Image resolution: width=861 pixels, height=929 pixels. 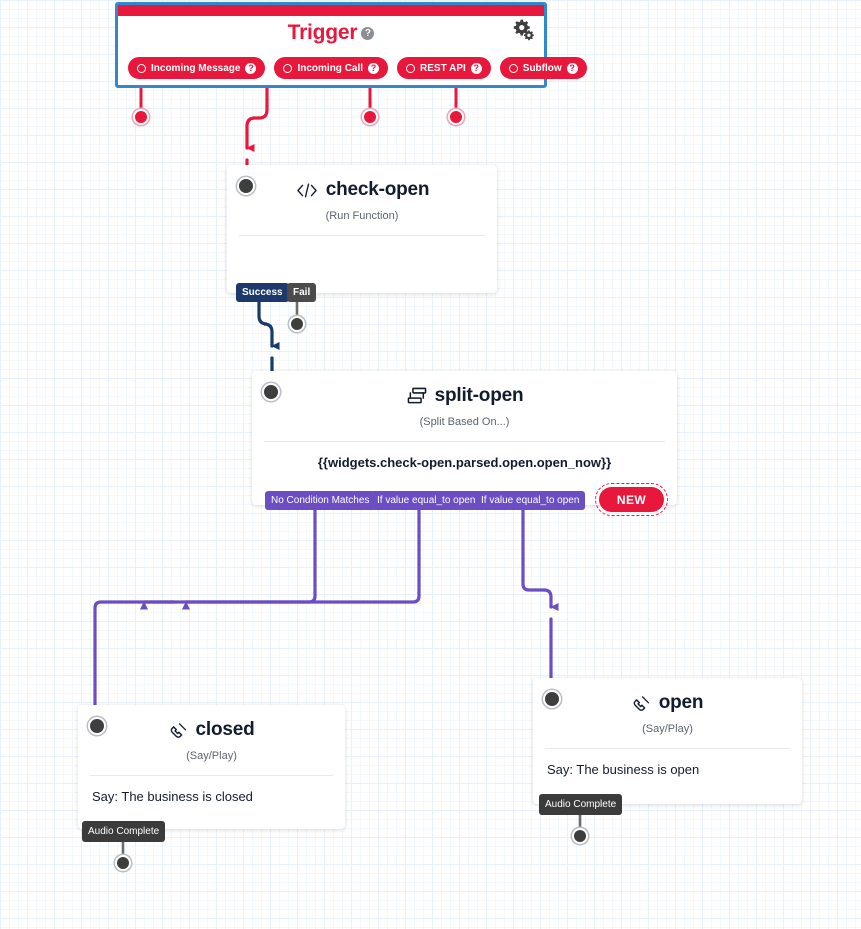 What do you see at coordinates (362, 242) in the screenshot?
I see `node-body` at bounding box center [362, 242].